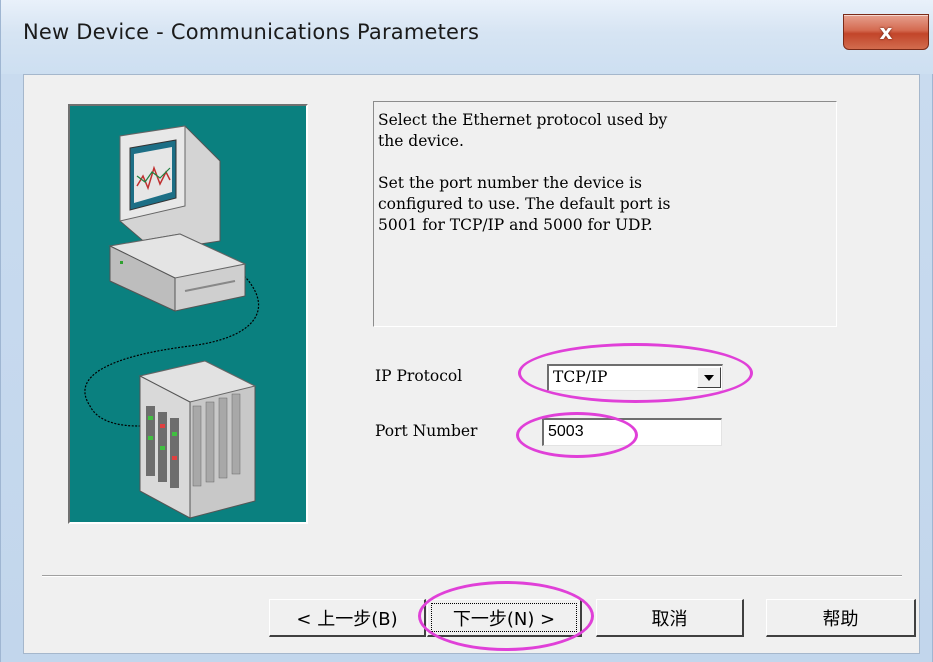  What do you see at coordinates (510, 183) in the screenshot?
I see `description-line: Set the port number the device is` at bounding box center [510, 183].